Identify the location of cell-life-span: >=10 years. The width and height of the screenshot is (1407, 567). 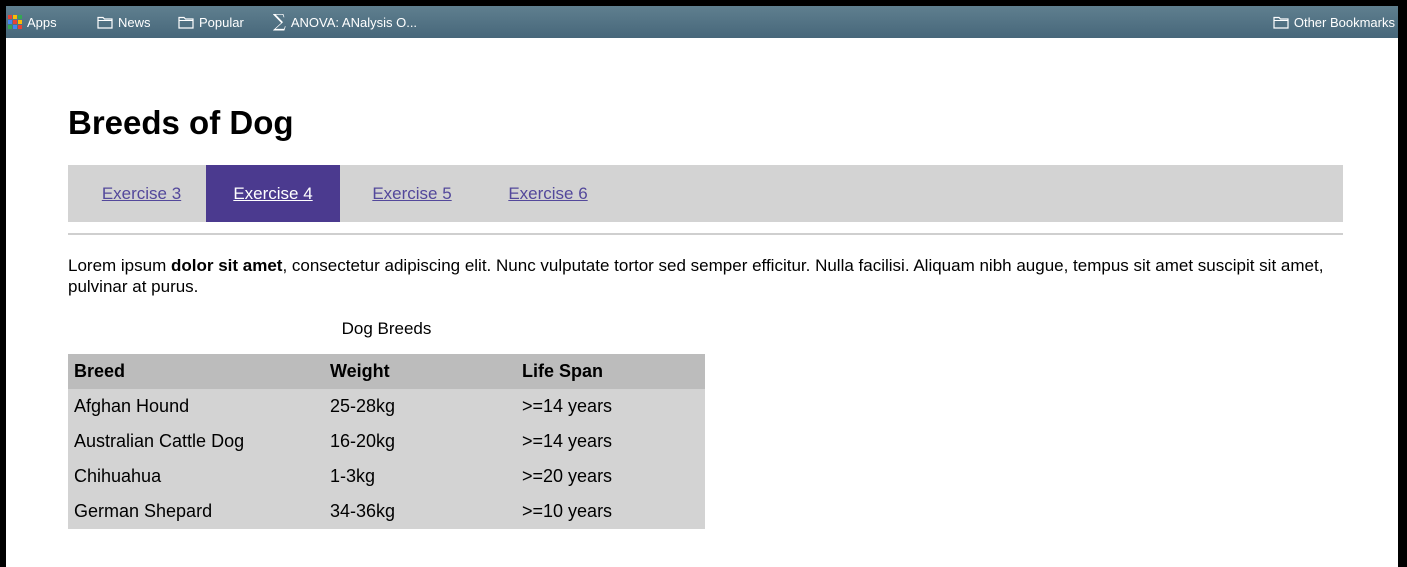
(567, 511).